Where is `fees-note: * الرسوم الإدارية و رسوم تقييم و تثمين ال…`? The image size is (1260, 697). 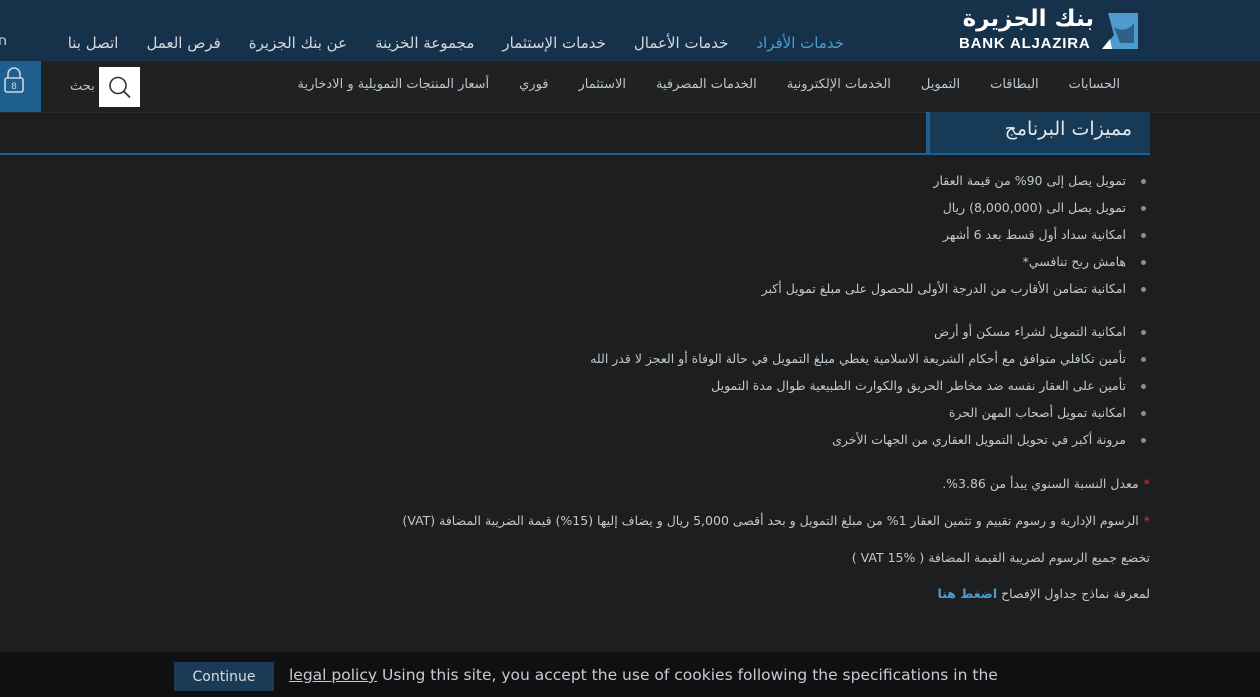 fees-note: * الرسوم الإدارية و رسوم تقييم و تثمين ال… is located at coordinates (776, 520).